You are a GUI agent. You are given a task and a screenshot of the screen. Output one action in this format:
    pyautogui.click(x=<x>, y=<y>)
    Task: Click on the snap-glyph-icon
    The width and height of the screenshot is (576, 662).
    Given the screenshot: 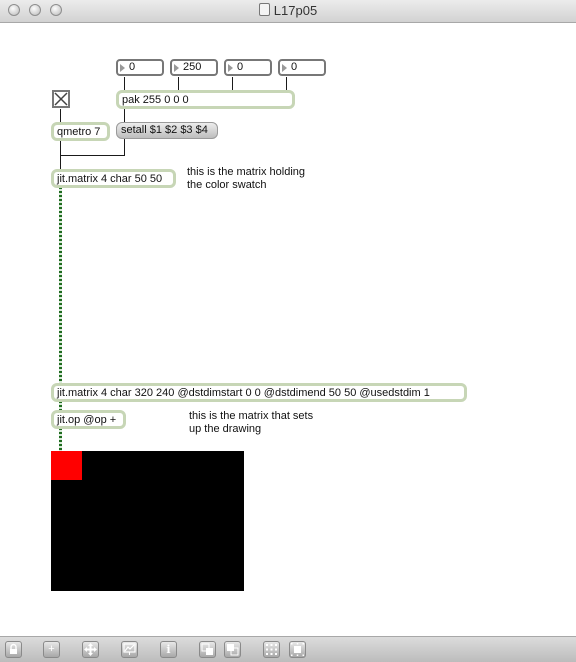 What is the action you would take?
    pyautogui.click(x=297, y=649)
    